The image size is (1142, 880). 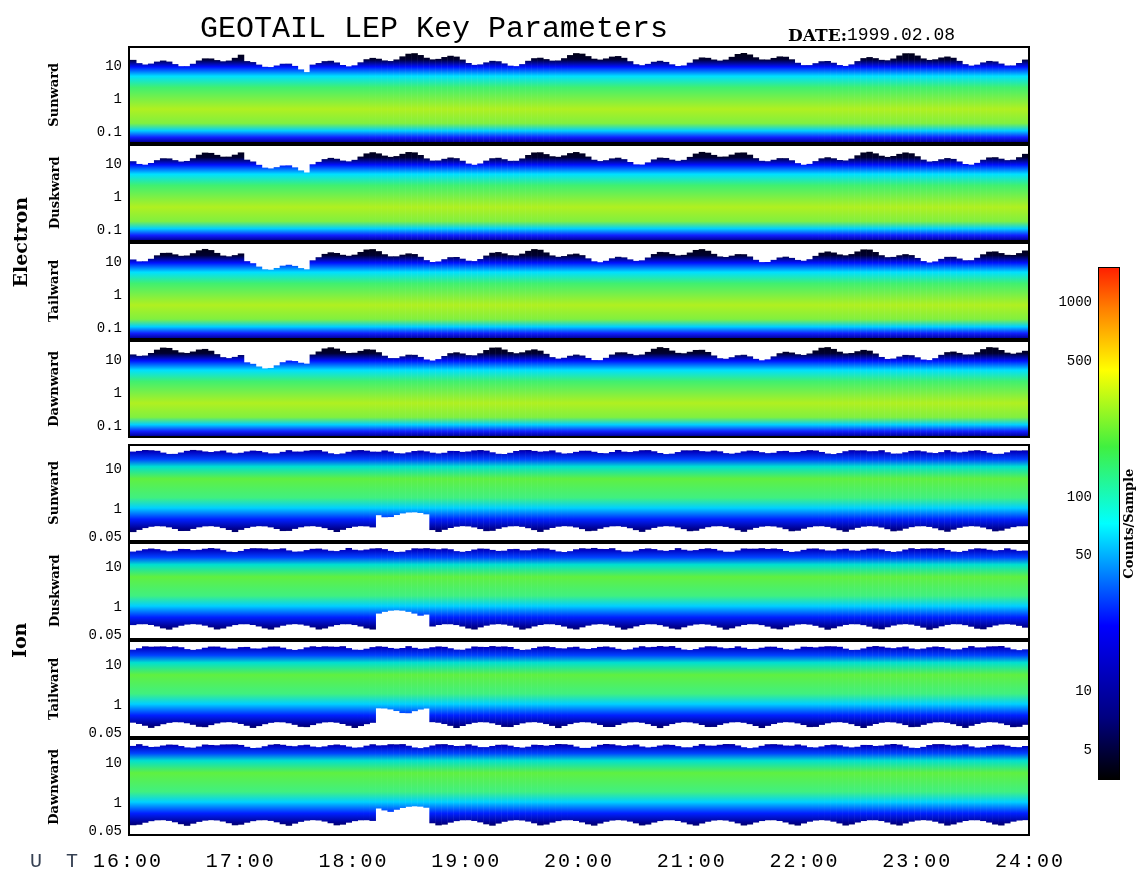 I want to click on colorbar-tick-label: 5, so click(x=1087, y=749).